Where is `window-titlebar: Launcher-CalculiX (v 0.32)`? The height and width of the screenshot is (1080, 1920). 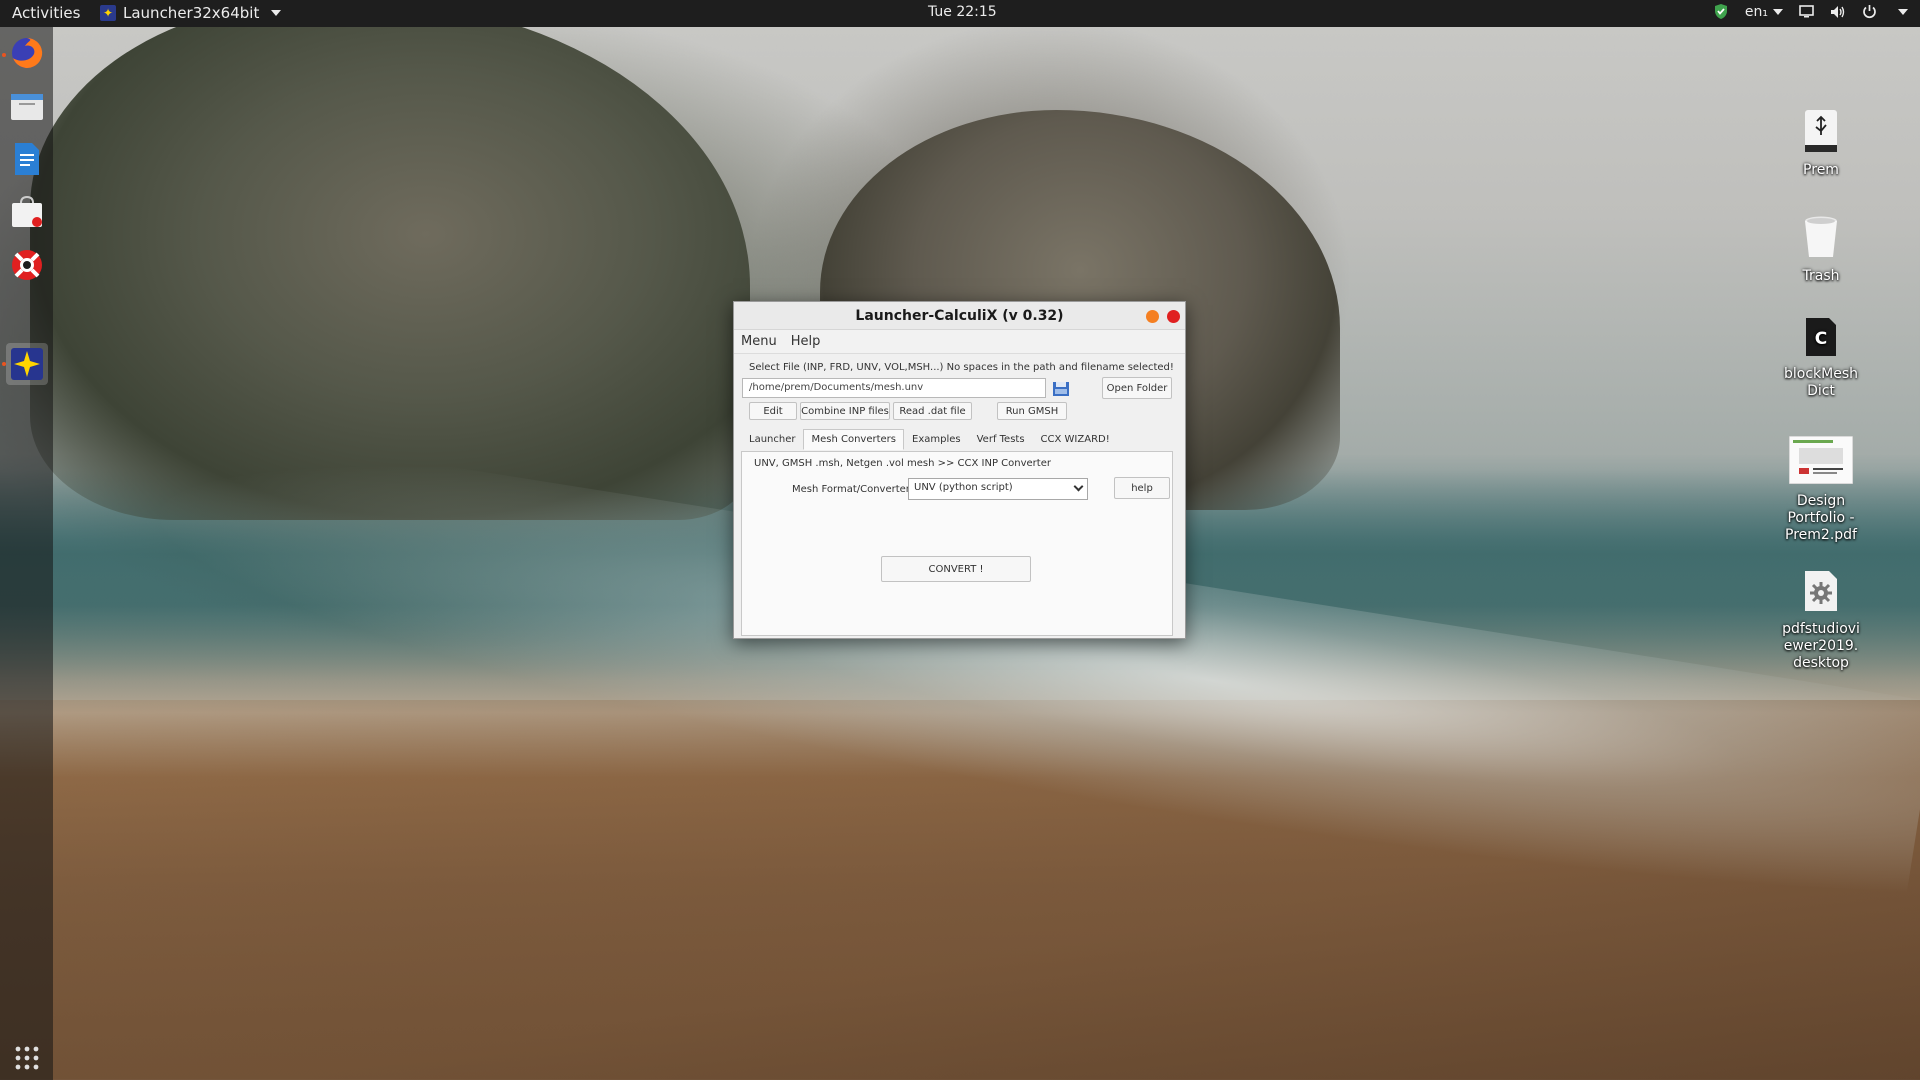 window-titlebar: Launcher-CalculiX (v 0.32) is located at coordinates (959, 316).